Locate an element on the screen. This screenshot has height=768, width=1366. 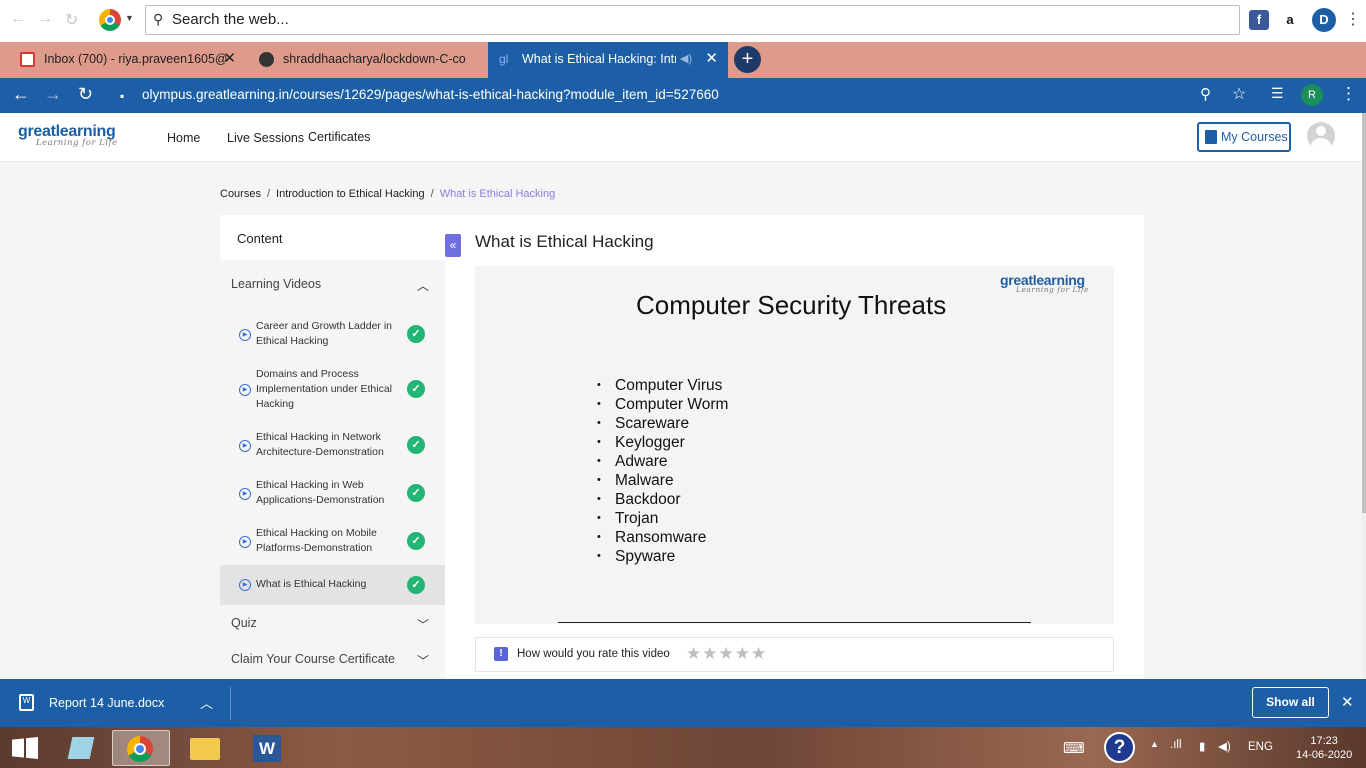
nav-certificates: Certificates is located at coordinates (339, 137).